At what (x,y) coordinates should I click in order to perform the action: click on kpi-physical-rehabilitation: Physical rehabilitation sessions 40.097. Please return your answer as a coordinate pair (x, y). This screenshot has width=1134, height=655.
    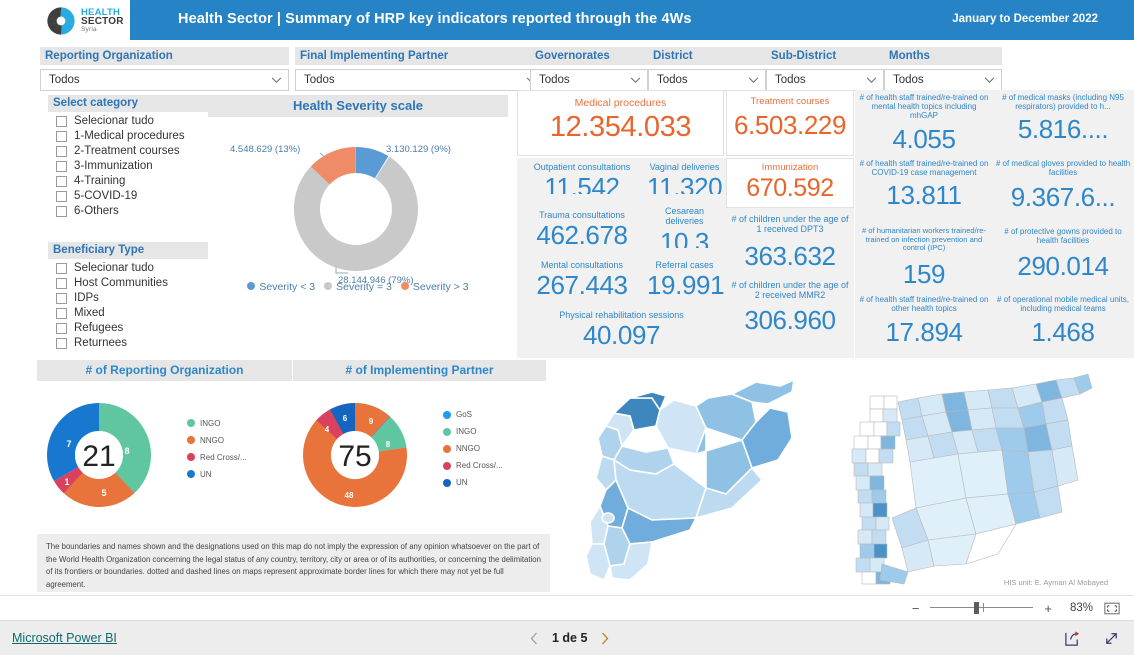
    Looking at the image, I should click on (621, 330).